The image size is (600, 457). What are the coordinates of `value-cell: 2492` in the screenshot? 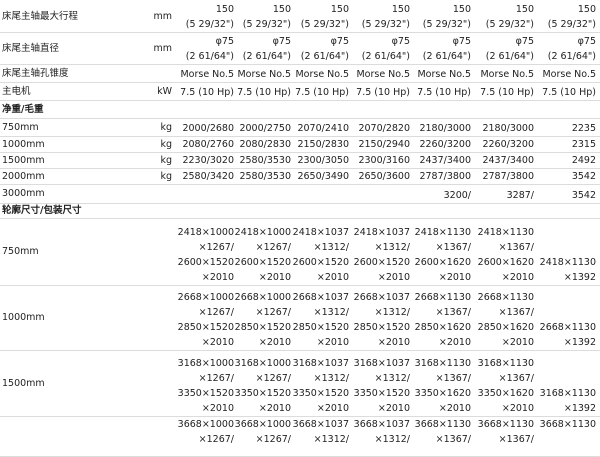 It's located at (569, 160).